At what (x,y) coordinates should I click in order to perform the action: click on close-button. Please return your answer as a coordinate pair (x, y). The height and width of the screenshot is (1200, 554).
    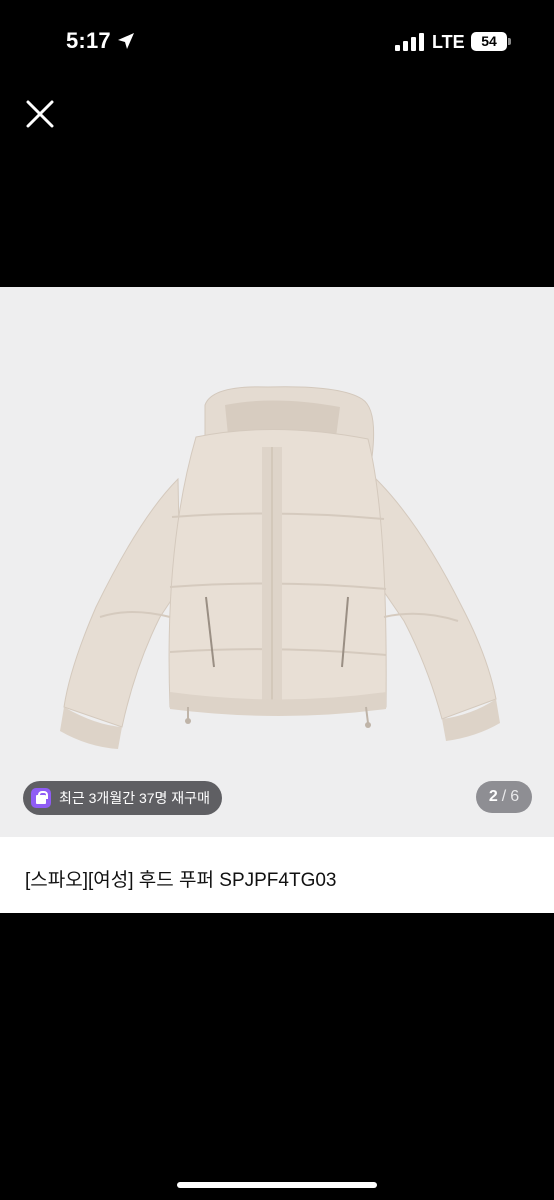
    Looking at the image, I should click on (40, 114).